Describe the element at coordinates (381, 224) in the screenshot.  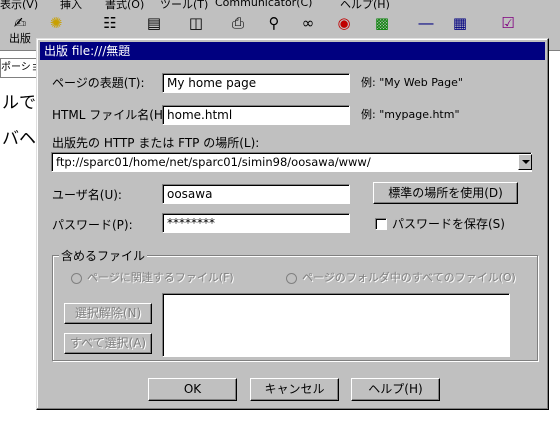
I see `save-password-checkbox` at that location.